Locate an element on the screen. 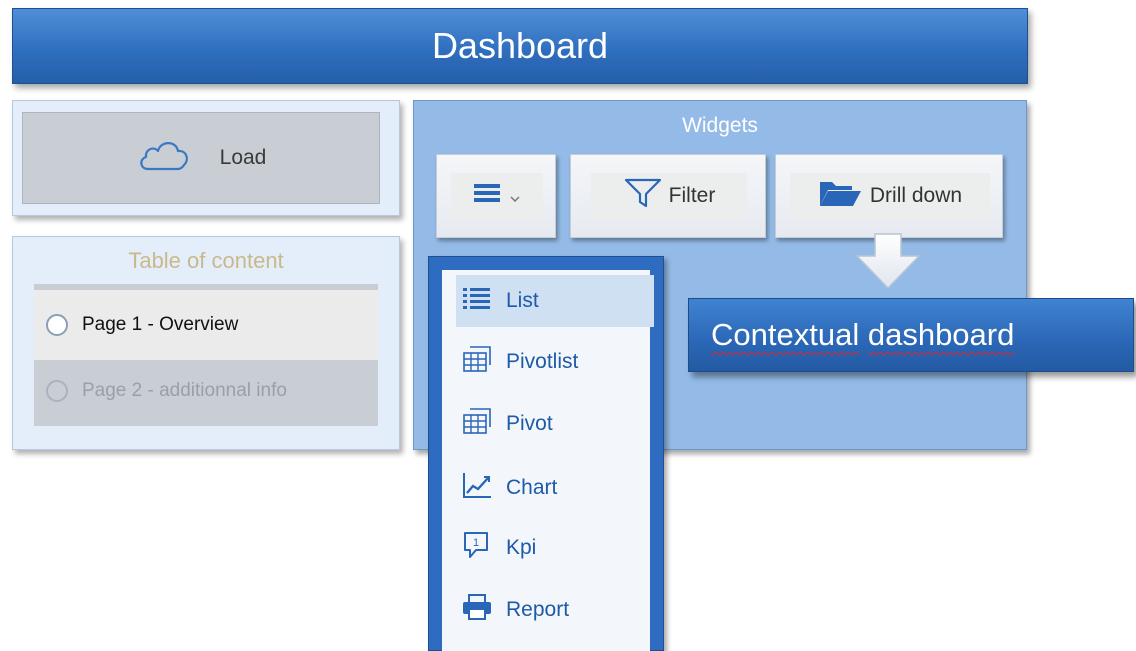 The image size is (1136, 651). filter-button-face: Filter is located at coordinates (669, 196).